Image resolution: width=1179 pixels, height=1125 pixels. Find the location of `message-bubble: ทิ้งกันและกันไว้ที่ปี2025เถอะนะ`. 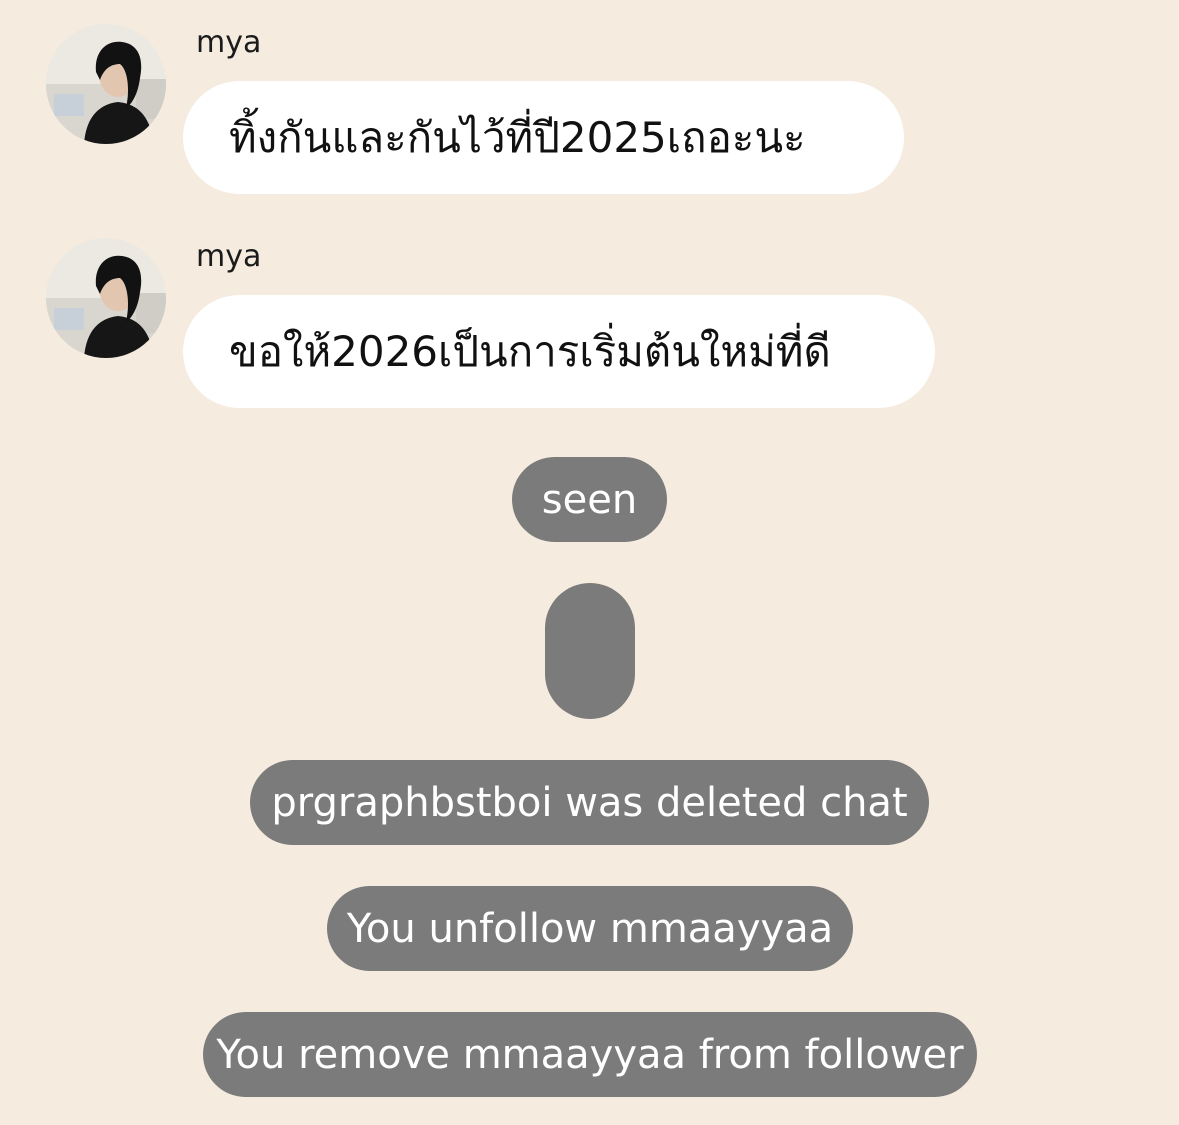

message-bubble: ทิ้งกันและกันไว้ที่ปี2025เถอะนะ is located at coordinates (543, 137).